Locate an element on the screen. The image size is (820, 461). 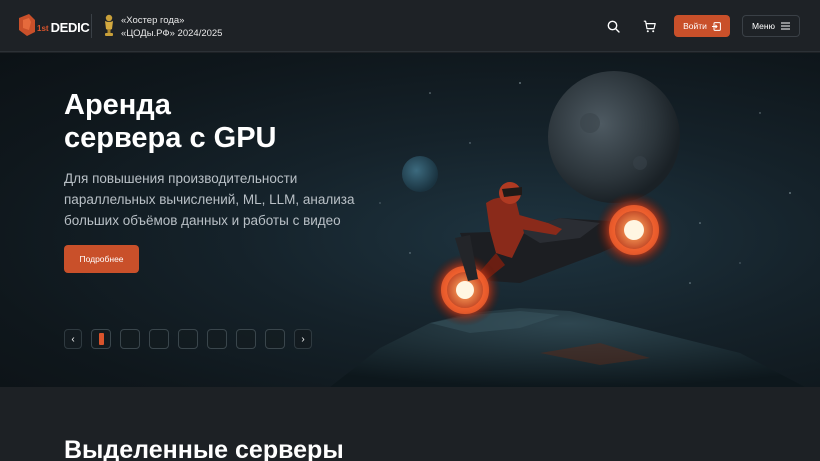
slider-controls: ‹ › is located at coordinates (188, 339).